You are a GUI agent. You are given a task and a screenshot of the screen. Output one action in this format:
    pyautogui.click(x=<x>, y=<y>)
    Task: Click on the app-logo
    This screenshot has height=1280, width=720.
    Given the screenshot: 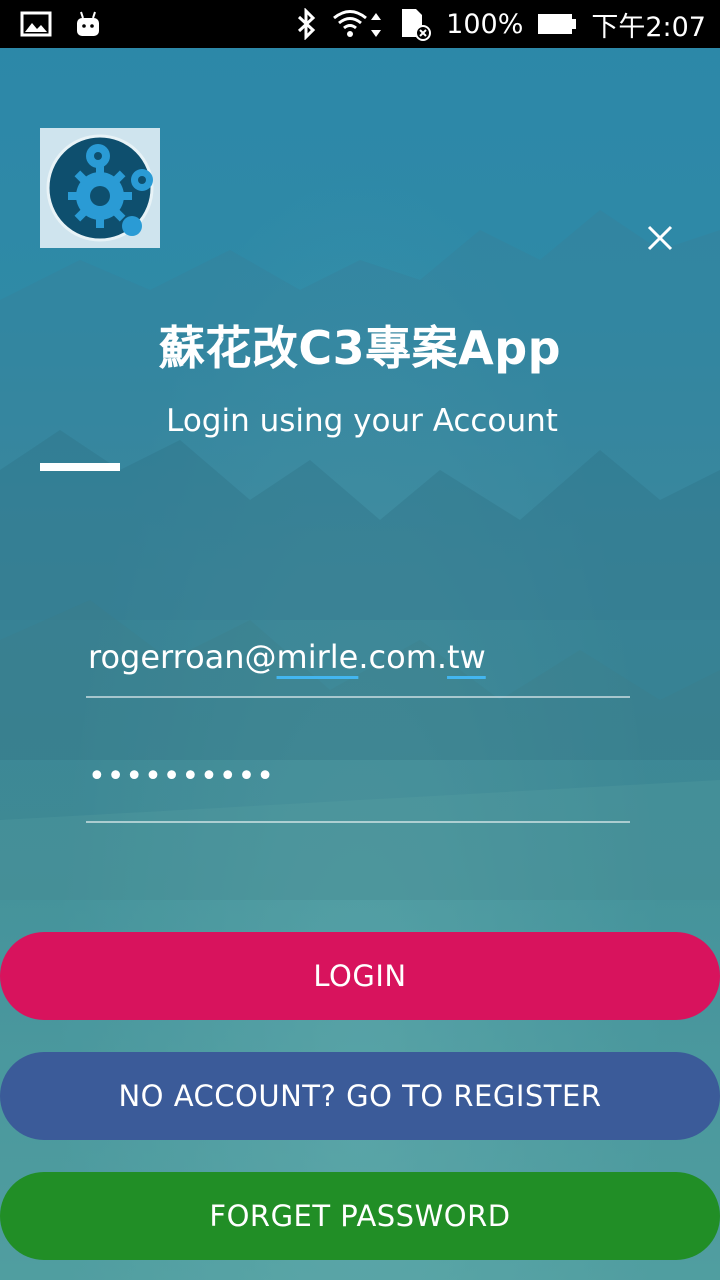 What is the action you would take?
    pyautogui.click(x=100, y=188)
    